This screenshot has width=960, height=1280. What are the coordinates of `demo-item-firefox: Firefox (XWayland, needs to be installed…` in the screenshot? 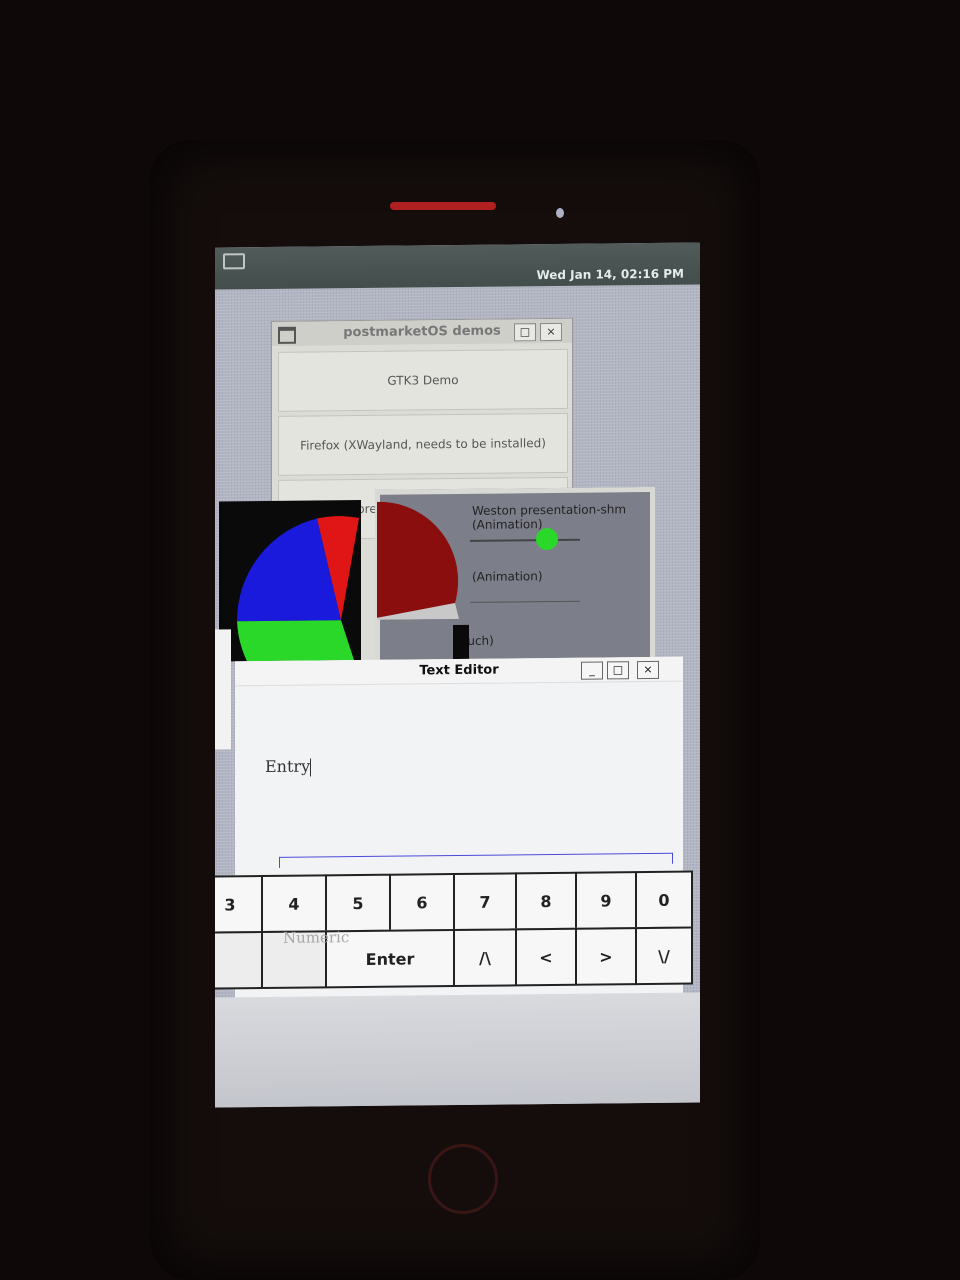 It's located at (423, 444).